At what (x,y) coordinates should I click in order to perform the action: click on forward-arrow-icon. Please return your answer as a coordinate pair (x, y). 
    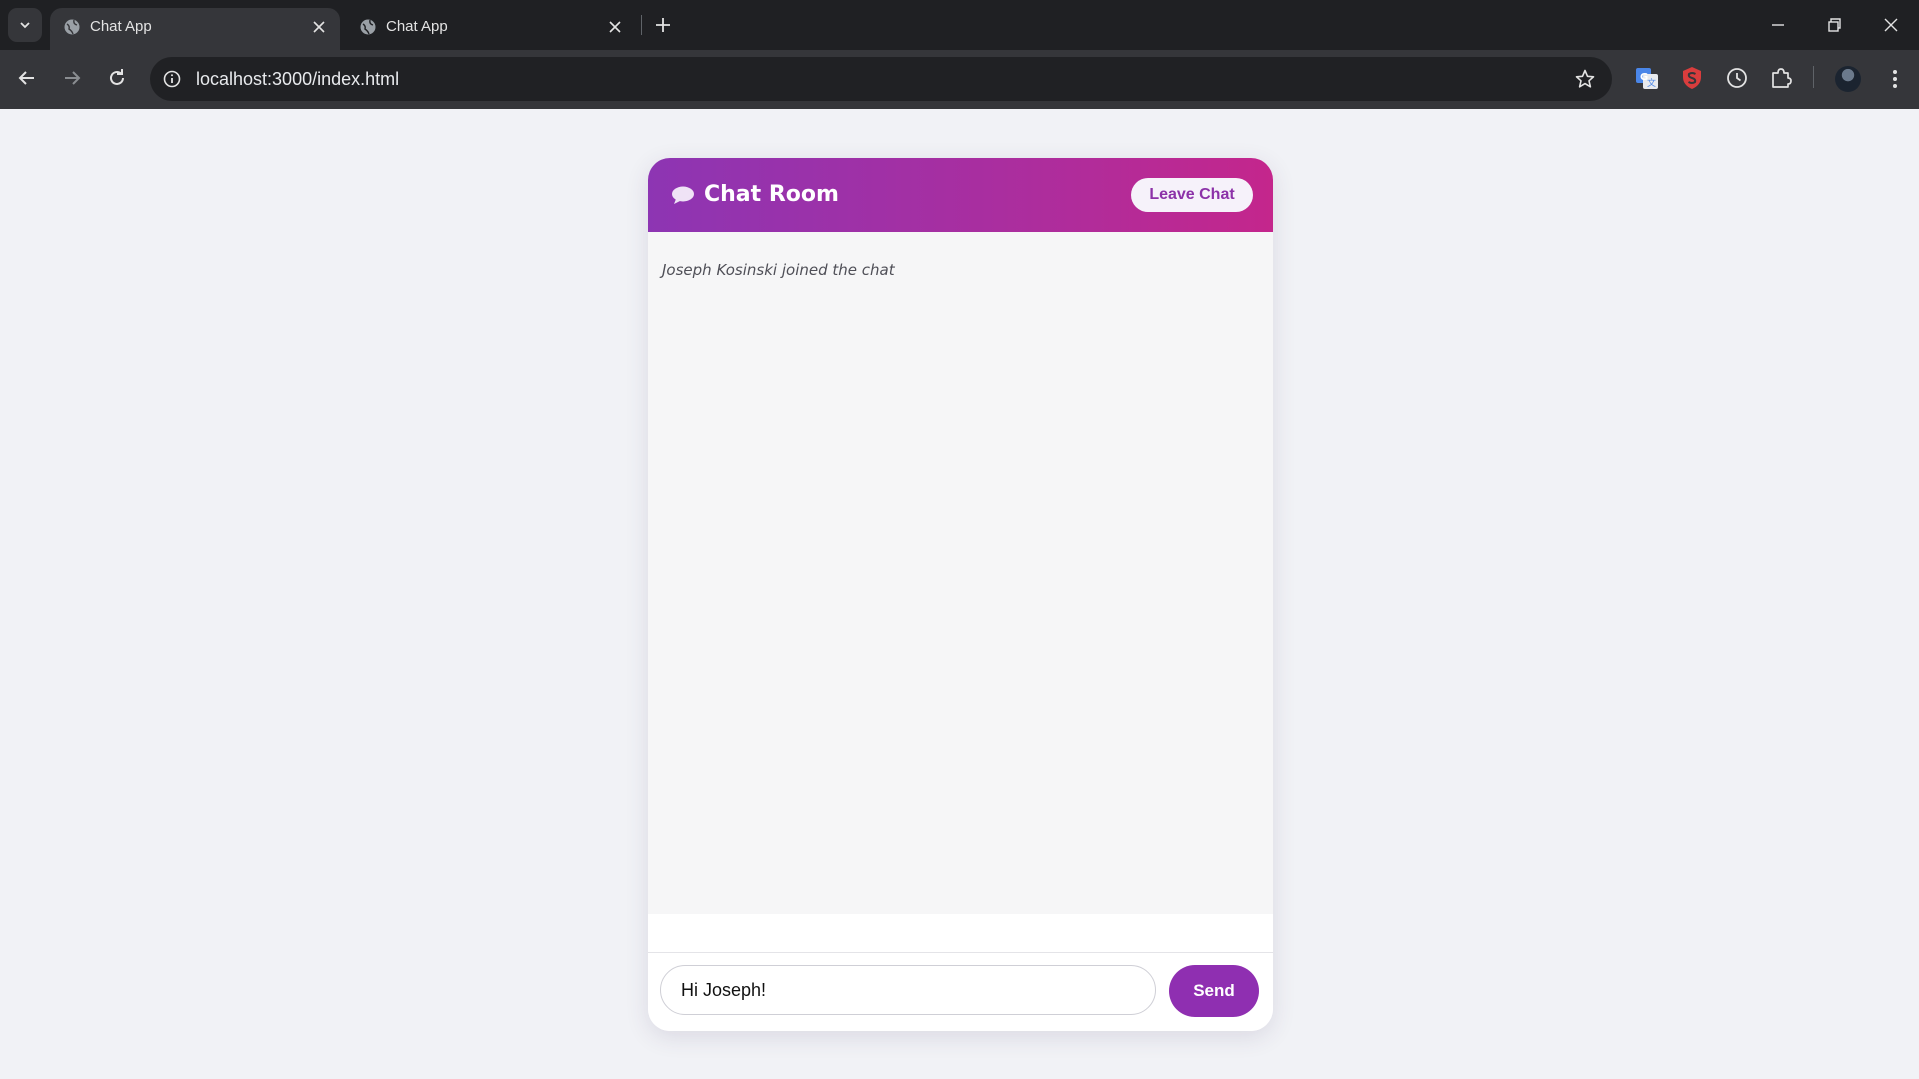
    Looking at the image, I should click on (72, 78).